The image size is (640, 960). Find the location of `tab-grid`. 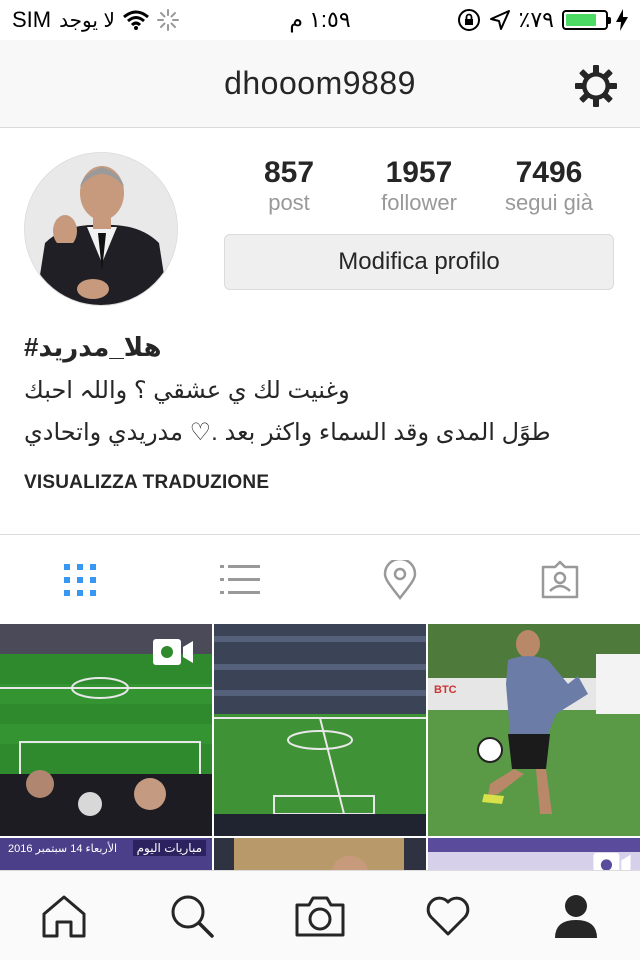

tab-grid is located at coordinates (80, 579).